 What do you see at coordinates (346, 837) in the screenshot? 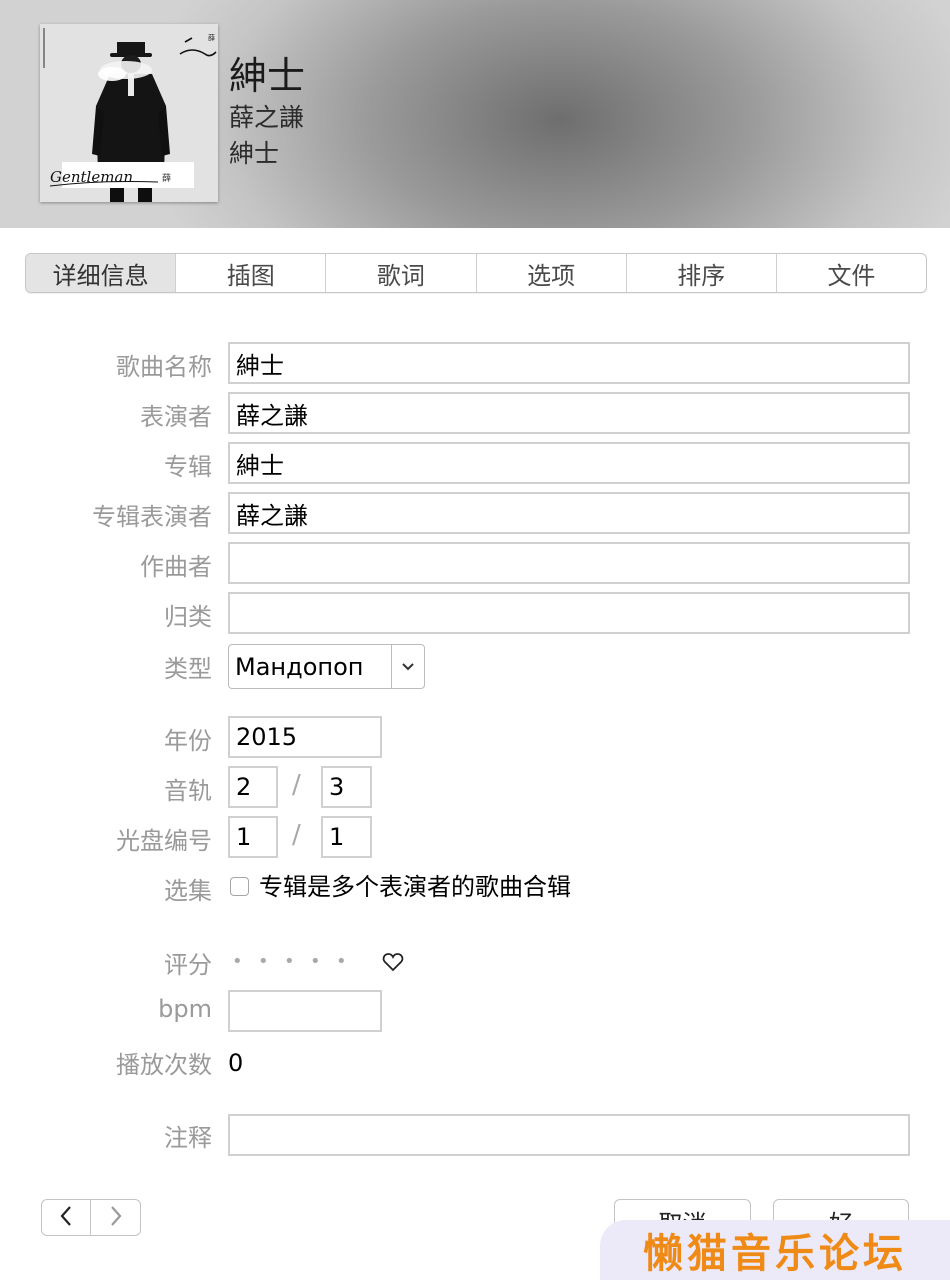
I see `disc-total-field: 1` at bounding box center [346, 837].